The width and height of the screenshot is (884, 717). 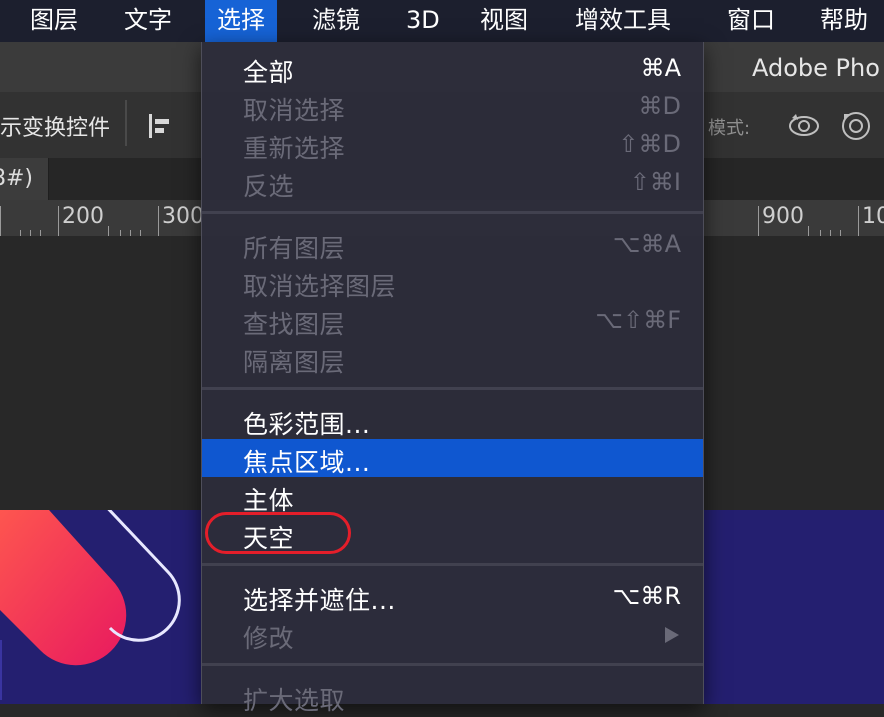 What do you see at coordinates (294, 248) in the screenshot?
I see `menu-item-label: 所有图层` at bounding box center [294, 248].